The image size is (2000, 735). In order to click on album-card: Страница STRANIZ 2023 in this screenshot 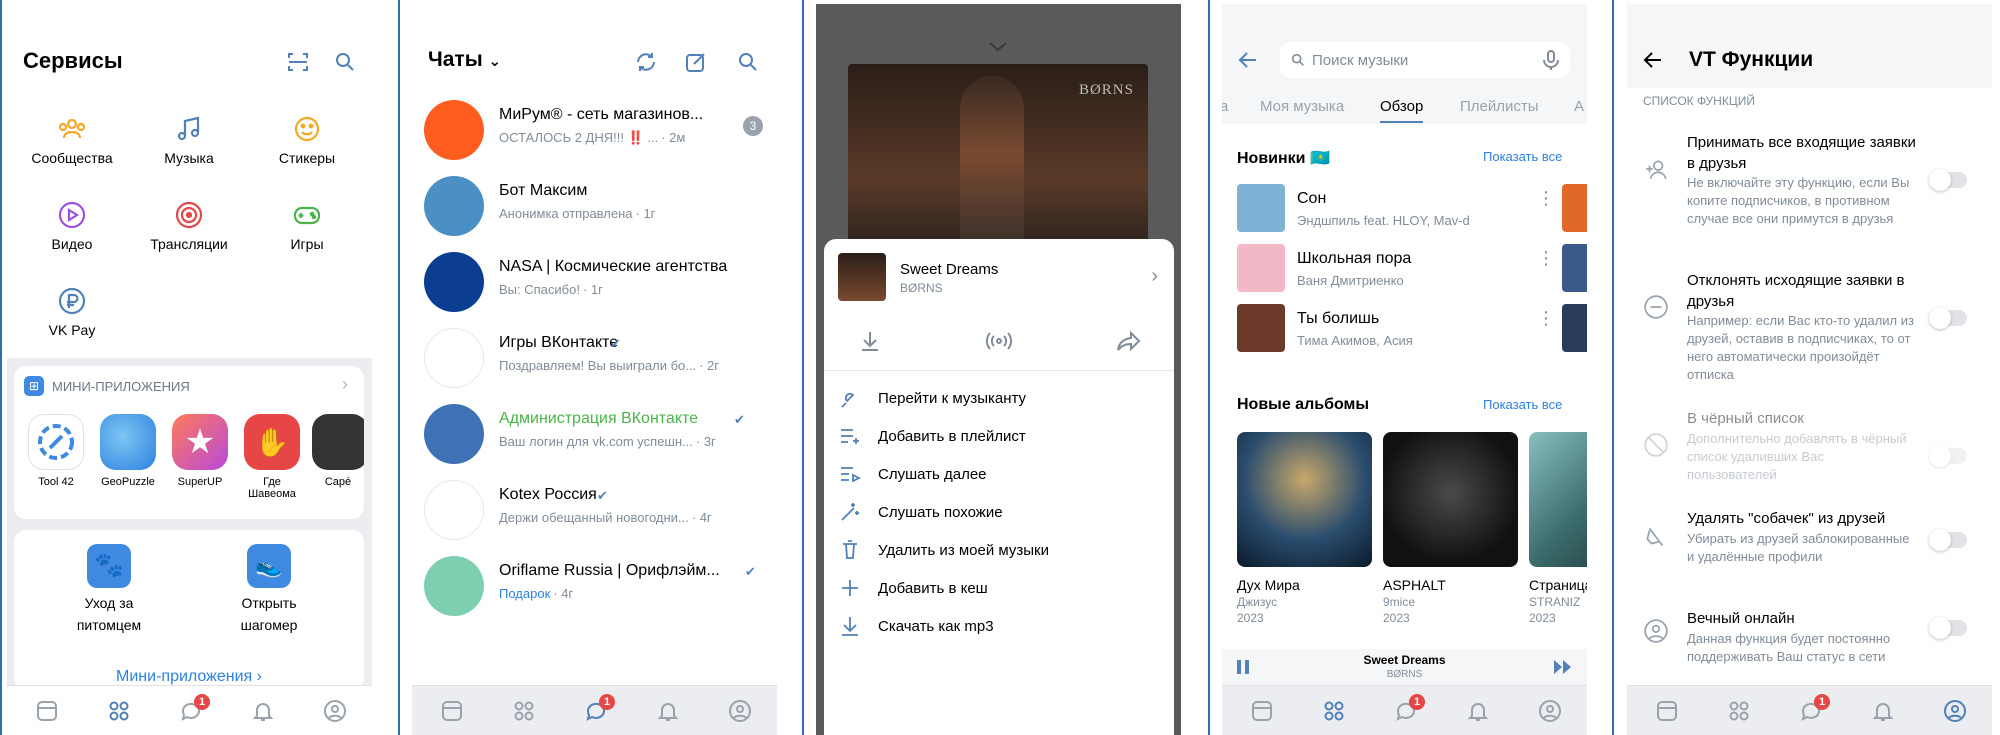, I will do `click(1558, 528)`.